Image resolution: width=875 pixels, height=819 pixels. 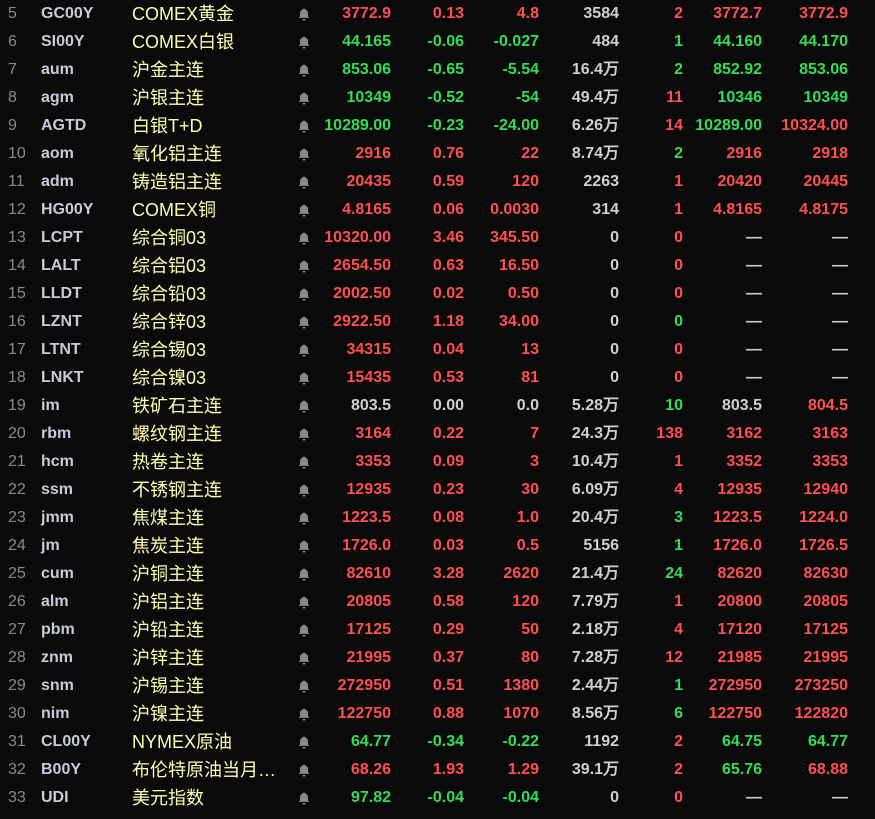 I want to click on change-amount: 2620, so click(x=521, y=573).